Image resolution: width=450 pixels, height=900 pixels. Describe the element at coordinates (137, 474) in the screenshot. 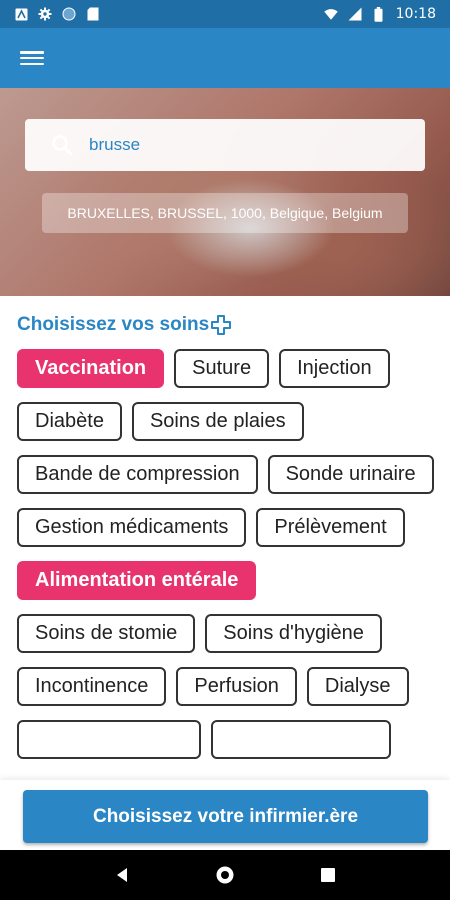

I see `care-chip: Bande de compression` at that location.